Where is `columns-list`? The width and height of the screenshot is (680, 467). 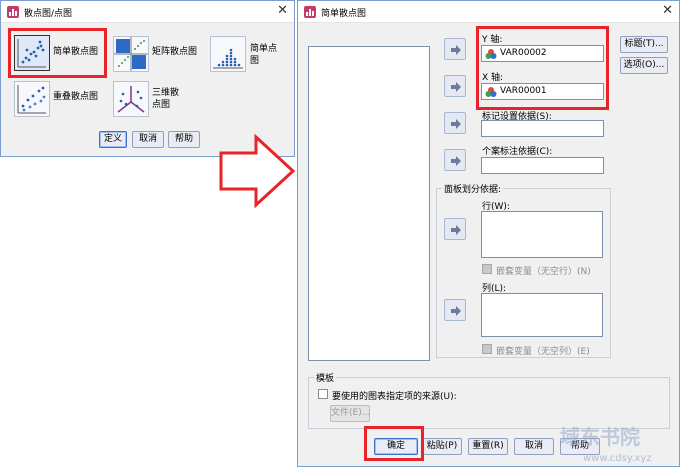 columns-list is located at coordinates (542, 315).